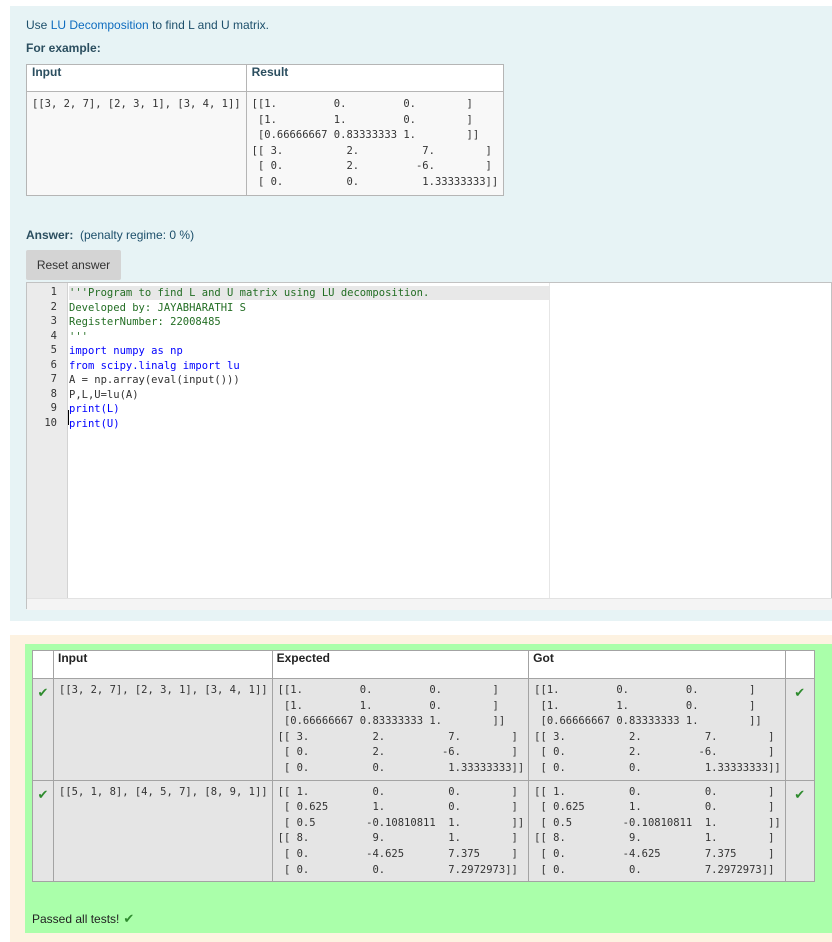 Image resolution: width=832 pixels, height=942 pixels. I want to click on line-number: 6, so click(53, 364).